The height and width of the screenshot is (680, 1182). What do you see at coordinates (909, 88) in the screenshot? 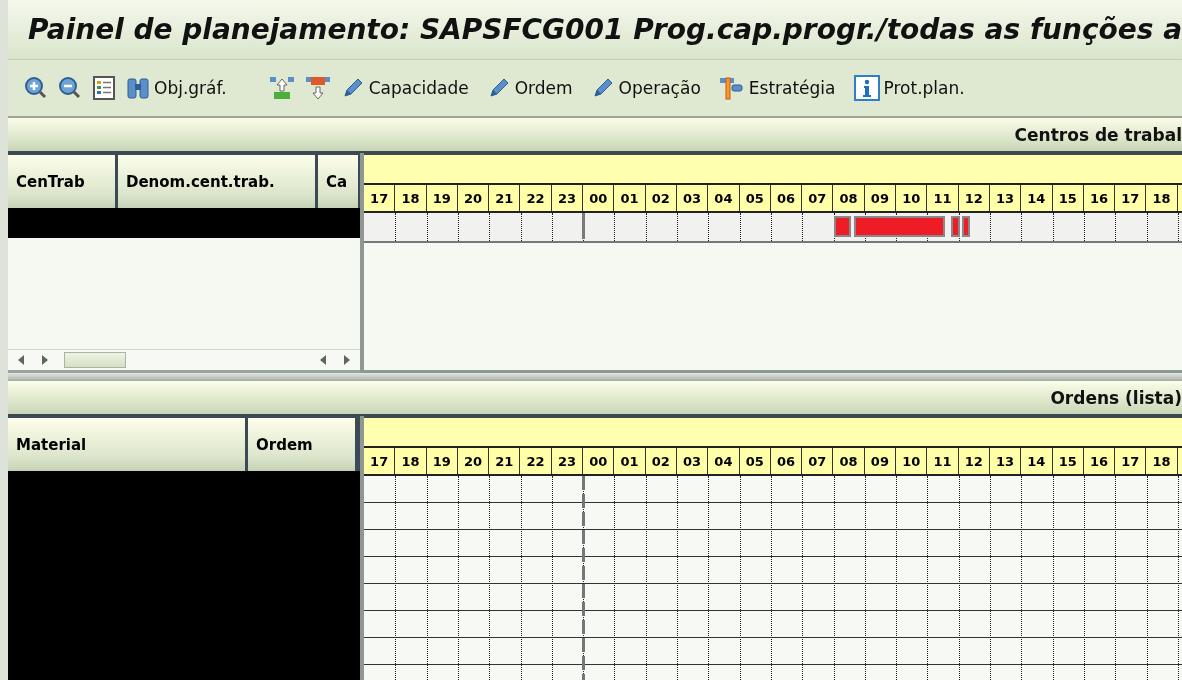
I see `toolbar-button: Prot.plan.` at bounding box center [909, 88].